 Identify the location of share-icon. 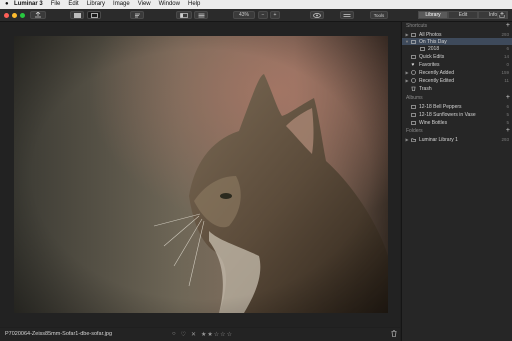
(38, 15).